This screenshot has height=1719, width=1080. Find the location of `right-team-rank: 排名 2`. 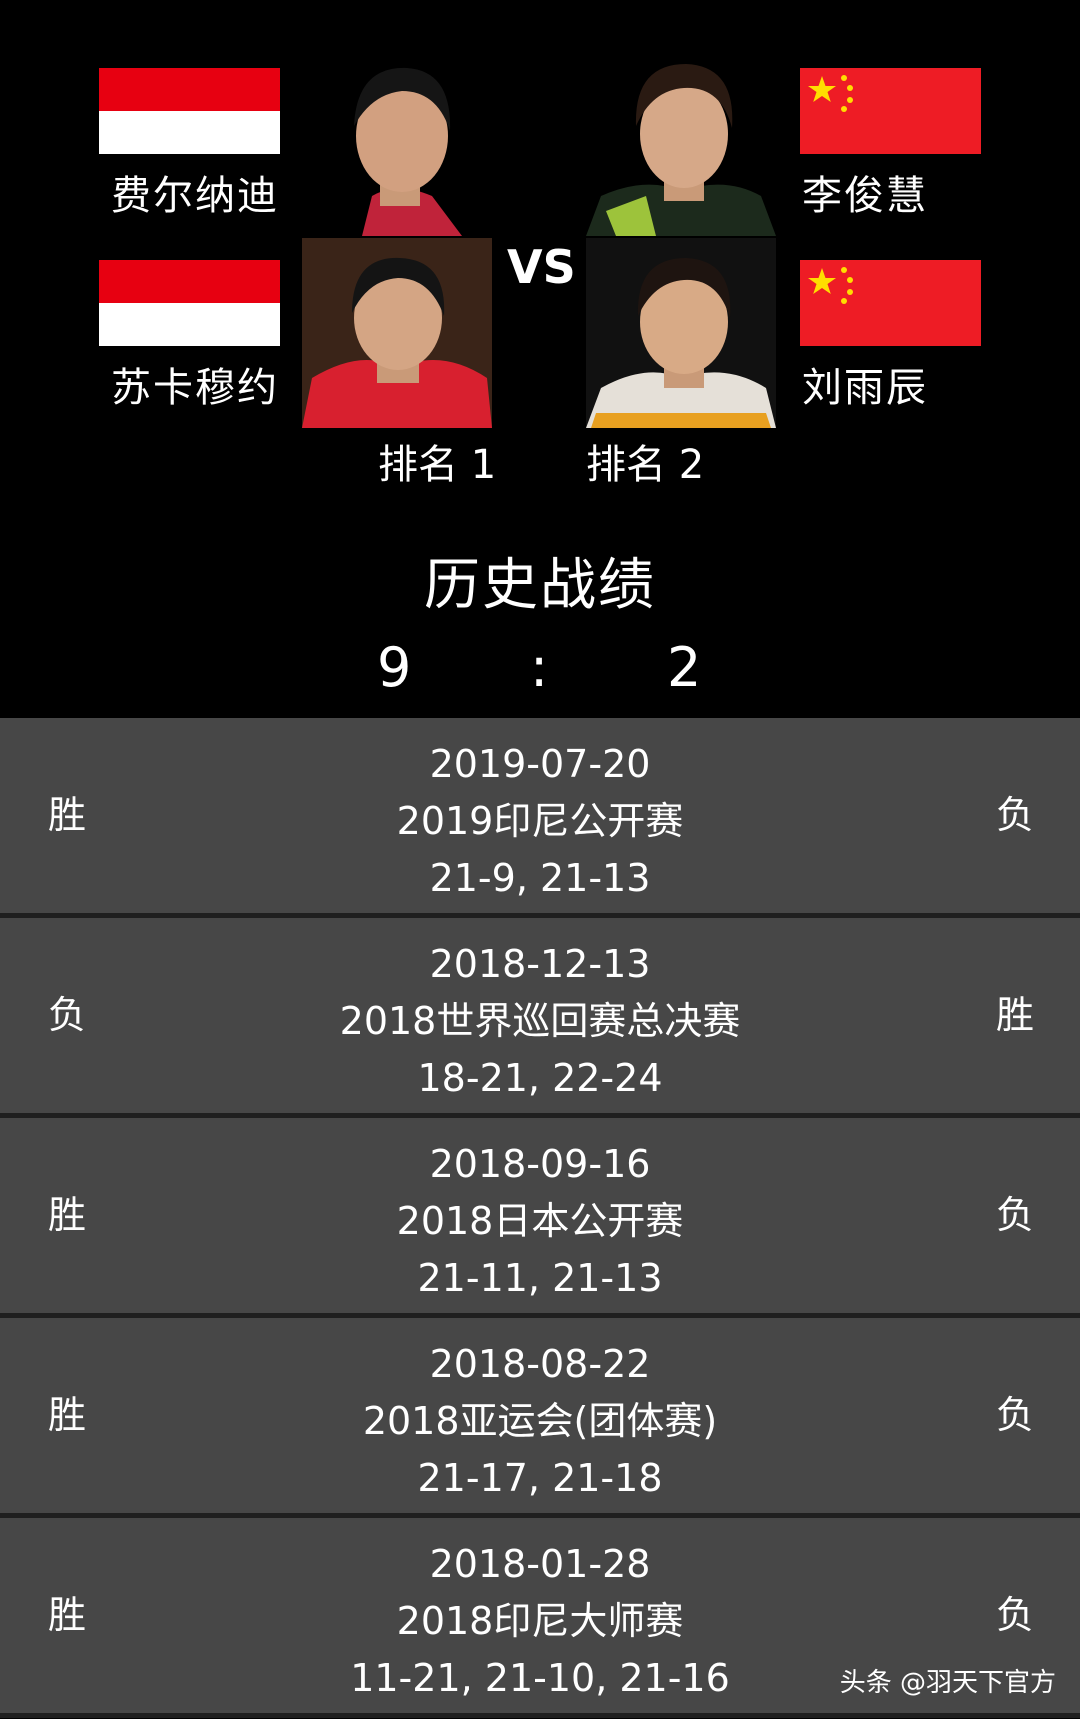

right-team-rank: 排名 2 is located at coordinates (645, 465).